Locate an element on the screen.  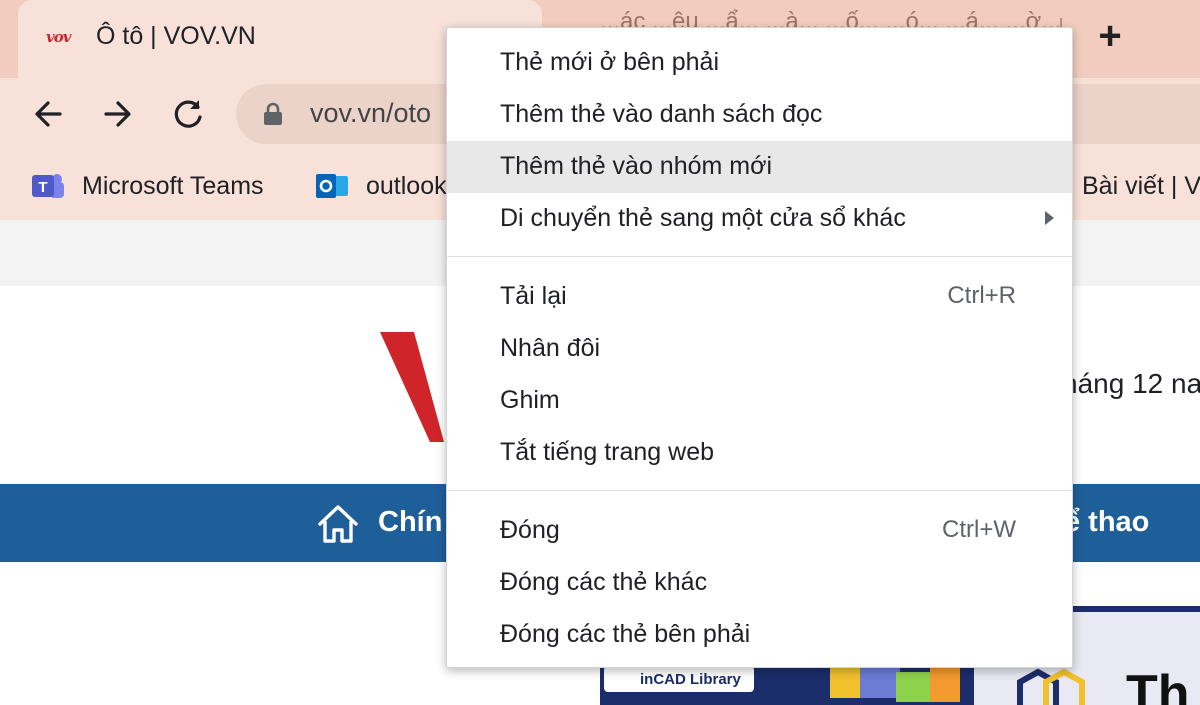
menu-item: Đóng các thẻ khác is located at coordinates (759, 583).